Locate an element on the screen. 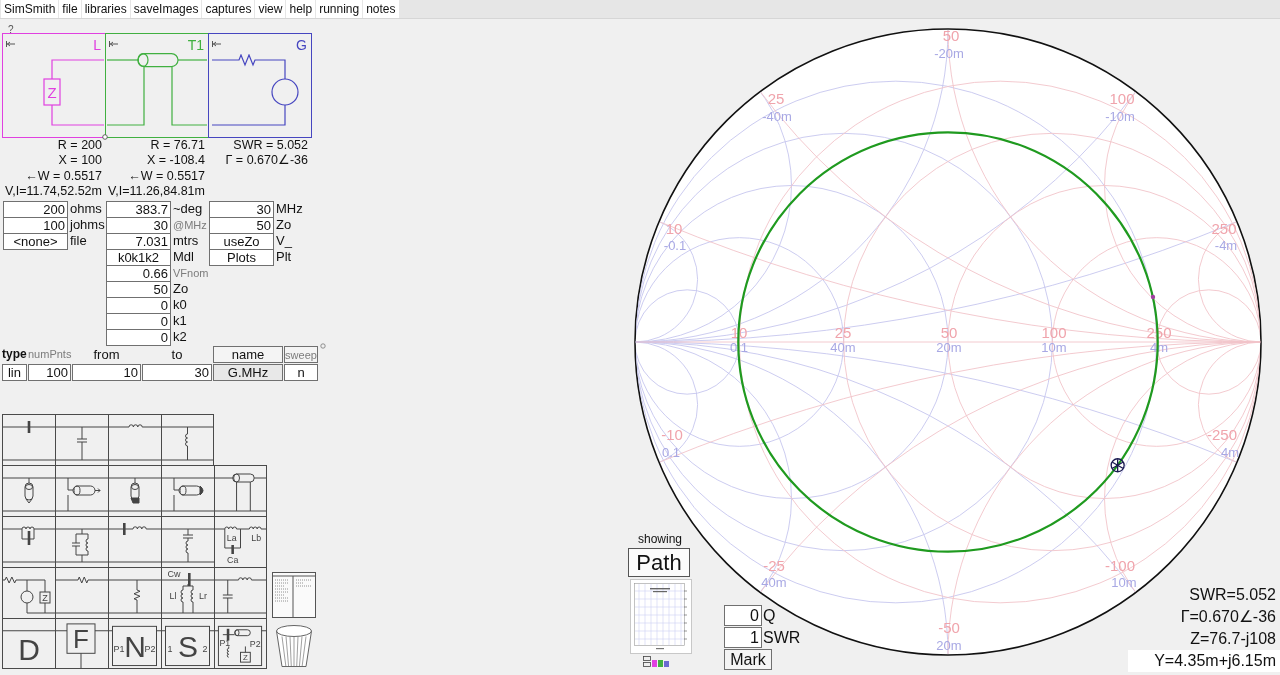 This screenshot has height=675, width=1280. palette-item: Z is located at coordinates (28, 592).